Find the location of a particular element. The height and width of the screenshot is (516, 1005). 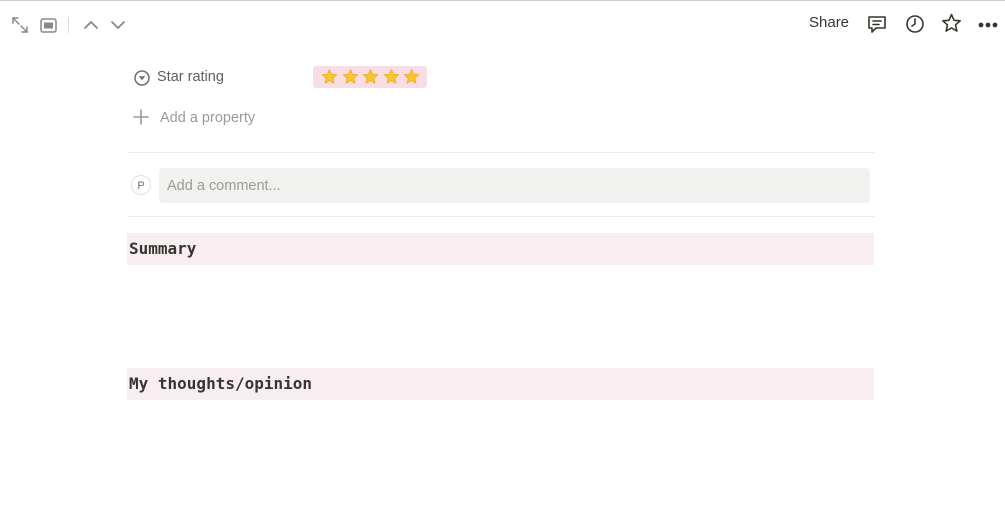

top-bar: Share is located at coordinates (502, 23).